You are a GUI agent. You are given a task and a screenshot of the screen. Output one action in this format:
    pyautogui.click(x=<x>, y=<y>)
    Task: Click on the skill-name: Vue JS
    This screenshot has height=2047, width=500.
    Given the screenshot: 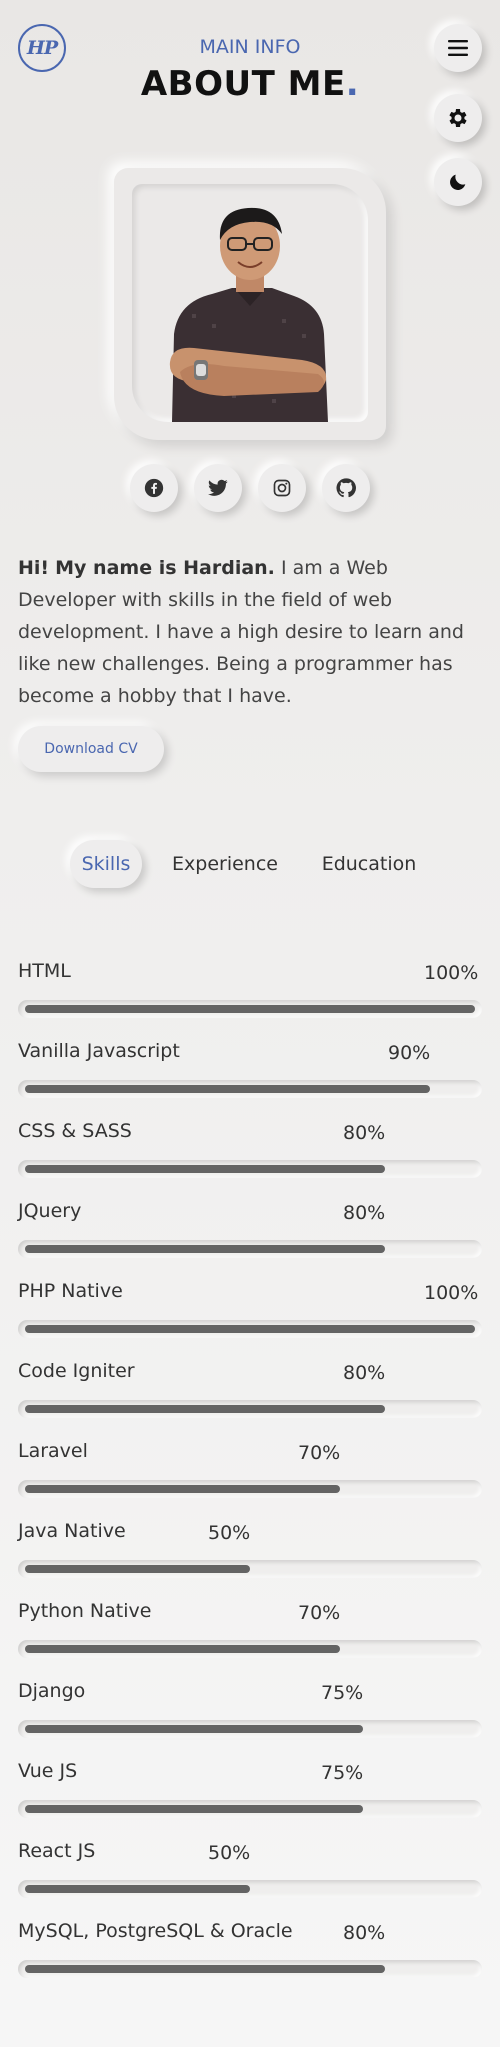 What is the action you would take?
    pyautogui.click(x=48, y=1771)
    